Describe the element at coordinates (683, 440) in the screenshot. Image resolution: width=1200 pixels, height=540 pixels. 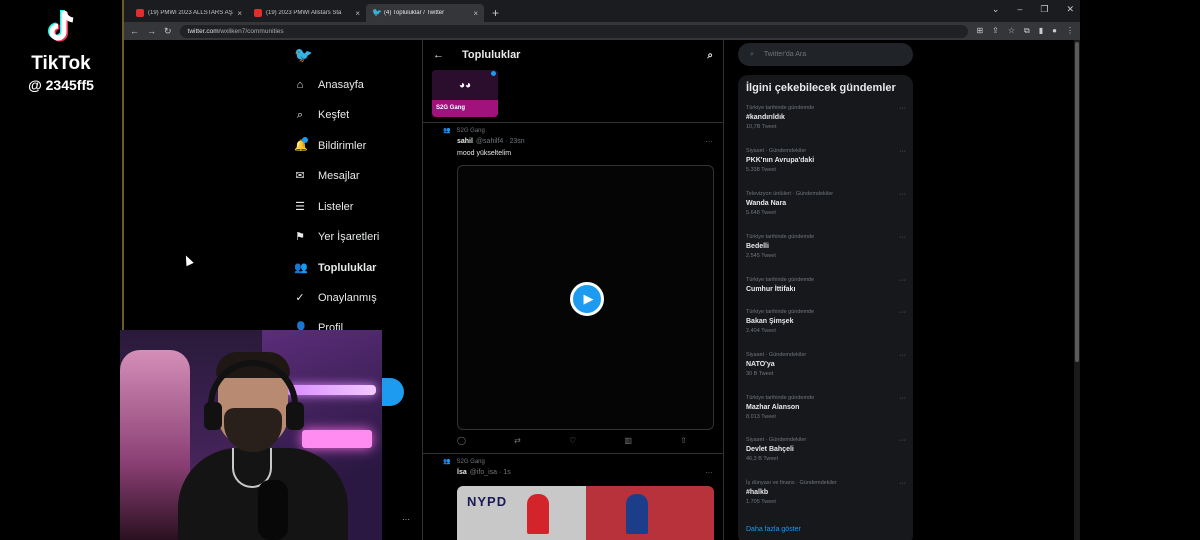
I see `share-icon: ⇧` at that location.